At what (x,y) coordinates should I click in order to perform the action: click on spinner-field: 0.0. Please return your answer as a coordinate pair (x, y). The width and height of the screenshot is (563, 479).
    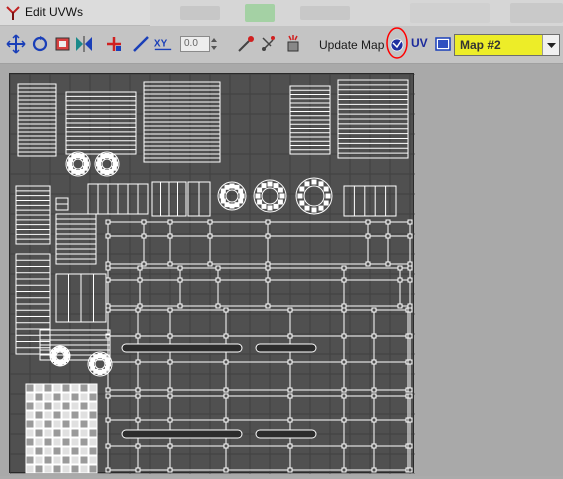
    Looking at the image, I should click on (195, 44).